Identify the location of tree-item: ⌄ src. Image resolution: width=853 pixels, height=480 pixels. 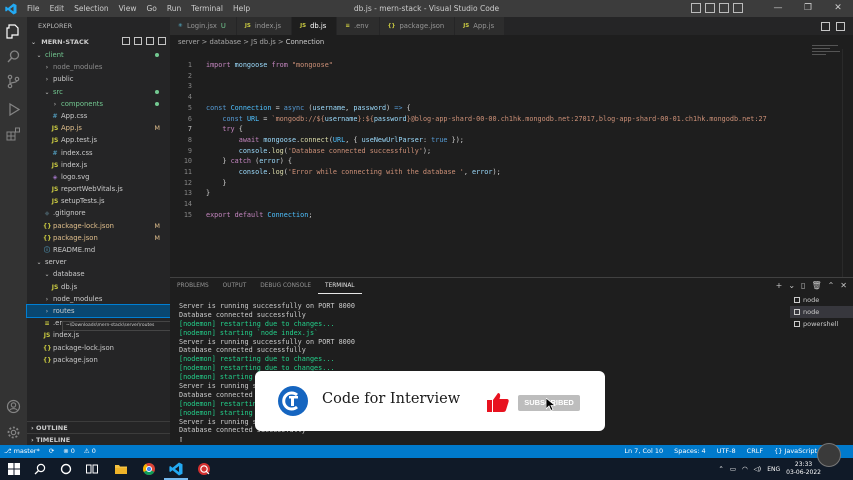
(98, 92).